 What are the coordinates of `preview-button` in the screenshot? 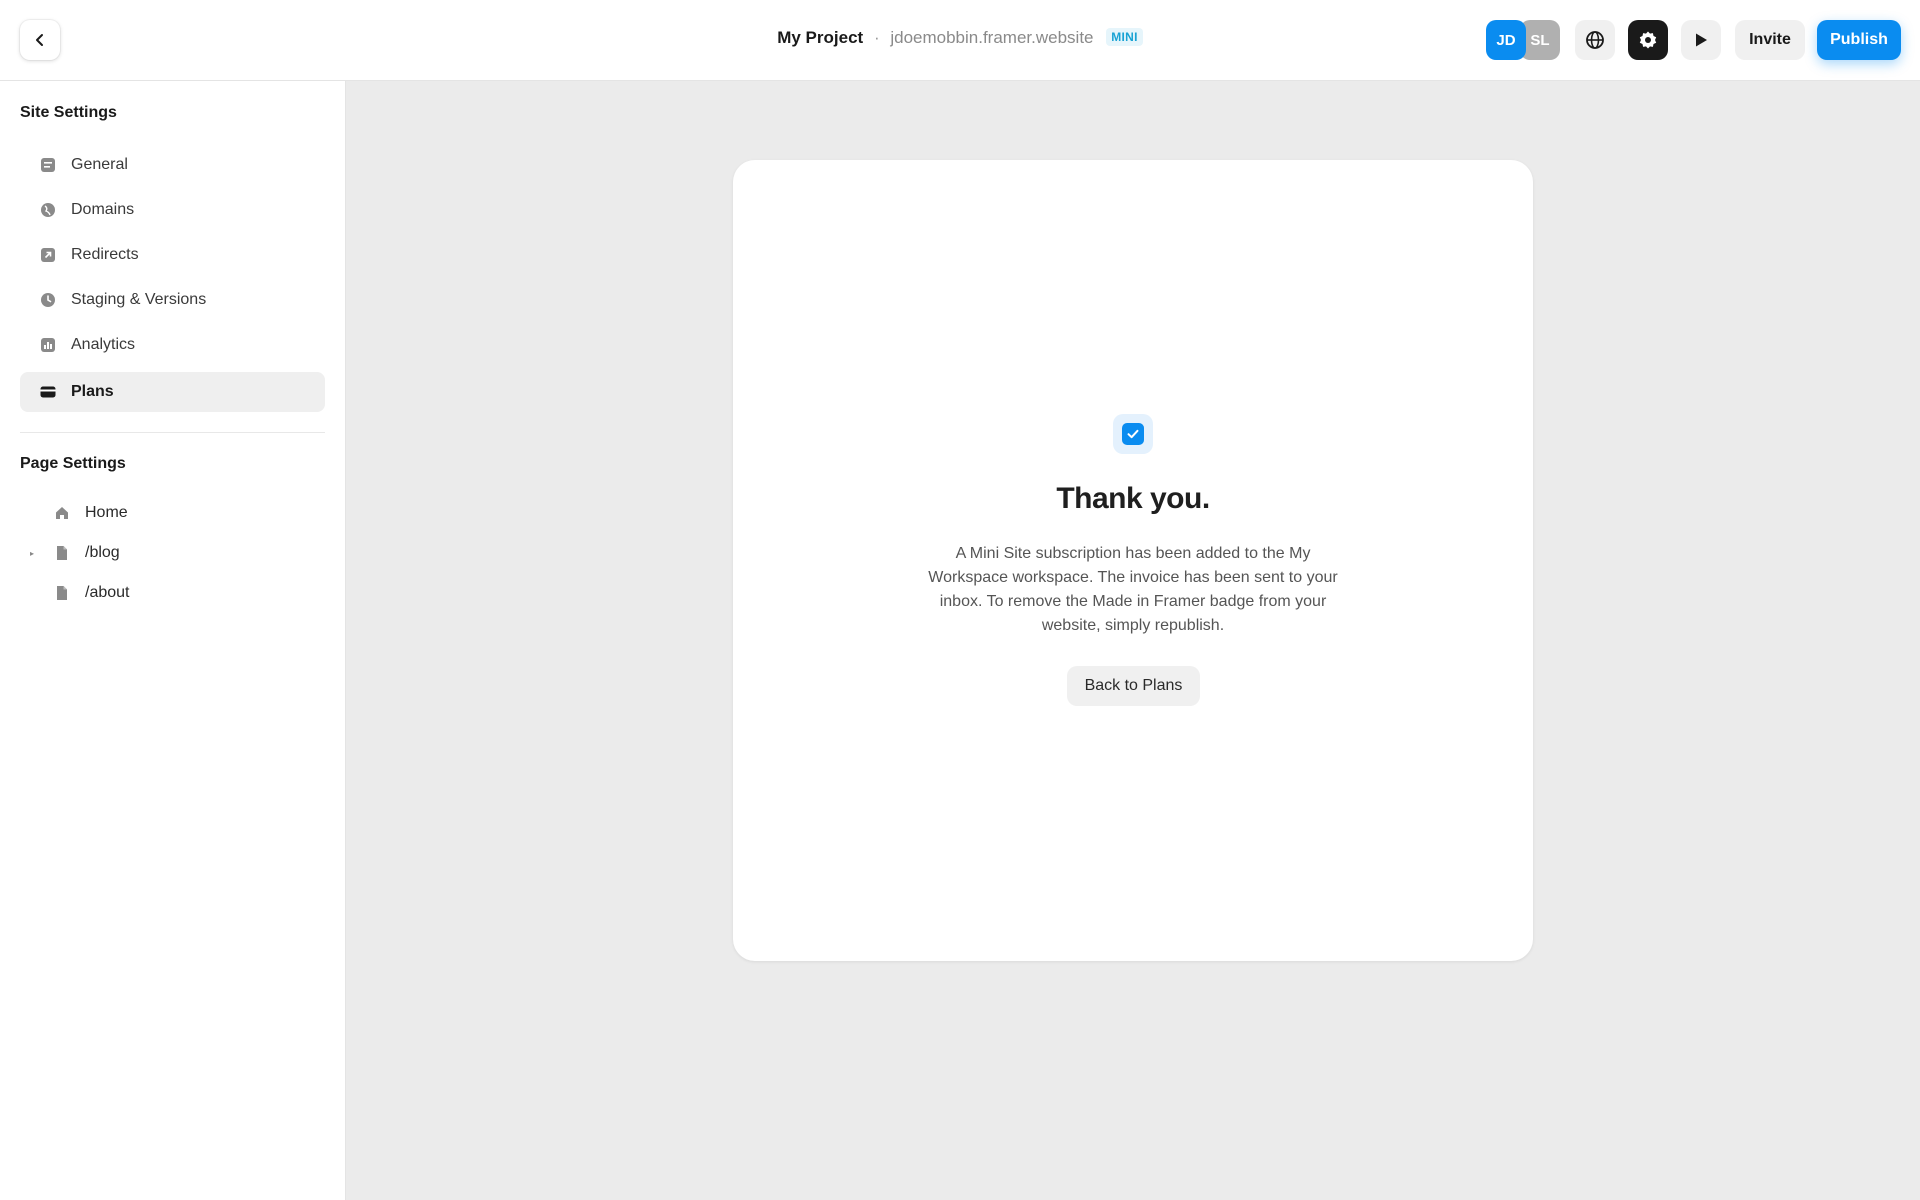 It's located at (1701, 40).